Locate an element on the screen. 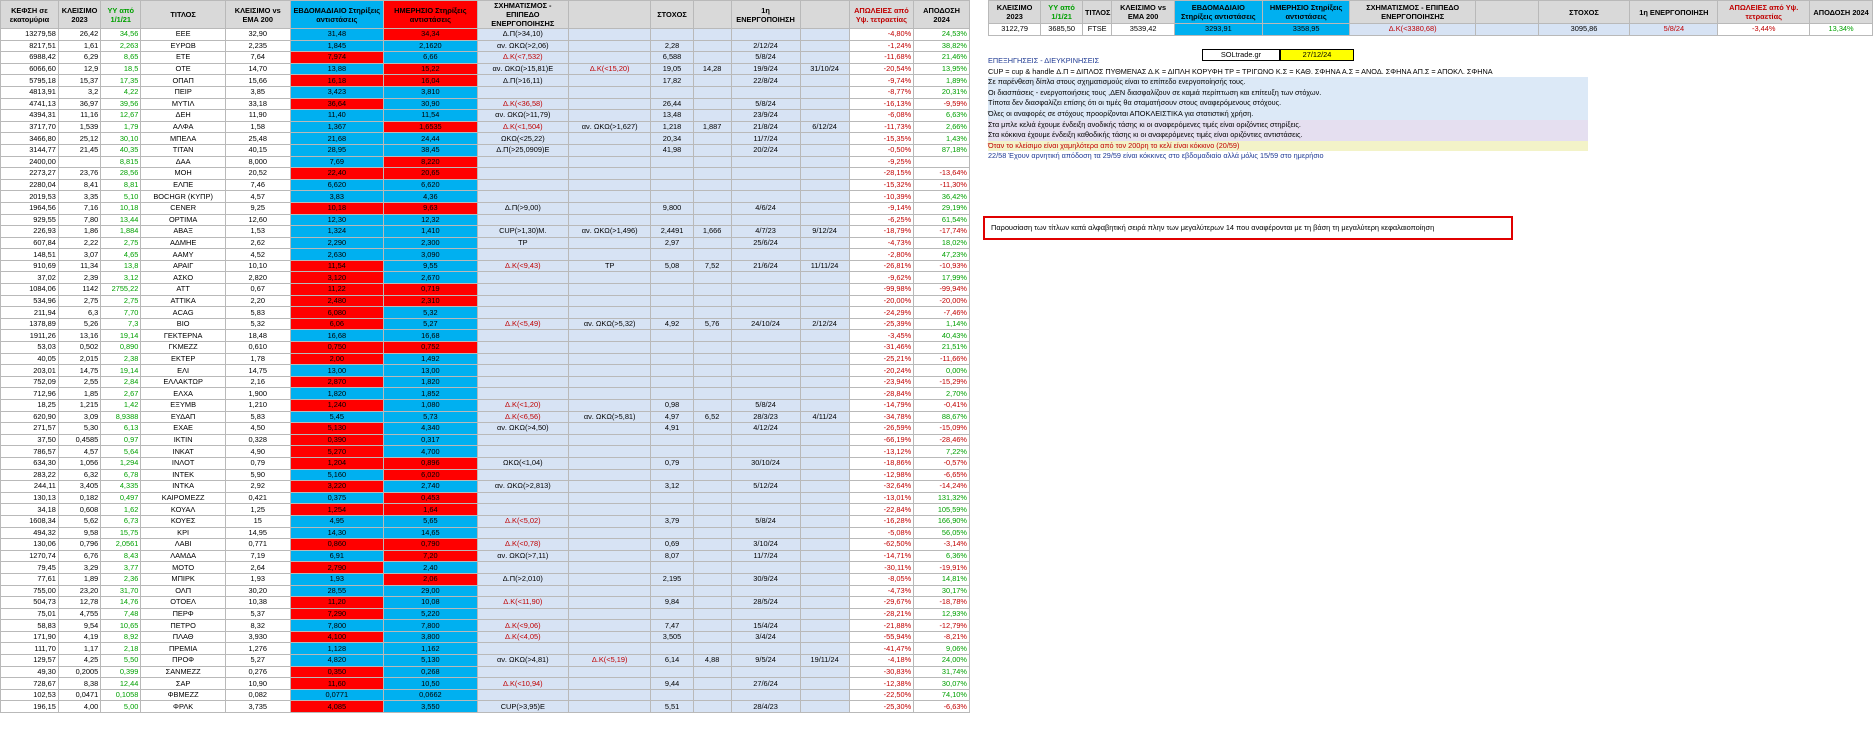 Image resolution: width=1873 pixels, height=736 pixels. table-cell: 3,220 is located at coordinates (337, 486).